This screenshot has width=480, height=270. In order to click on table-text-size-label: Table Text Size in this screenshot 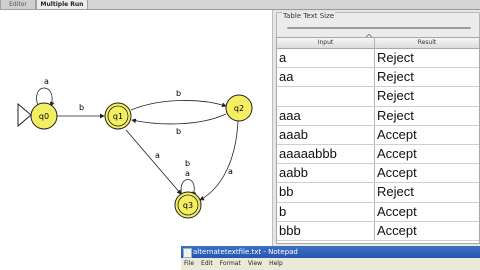, I will do `click(309, 16)`.